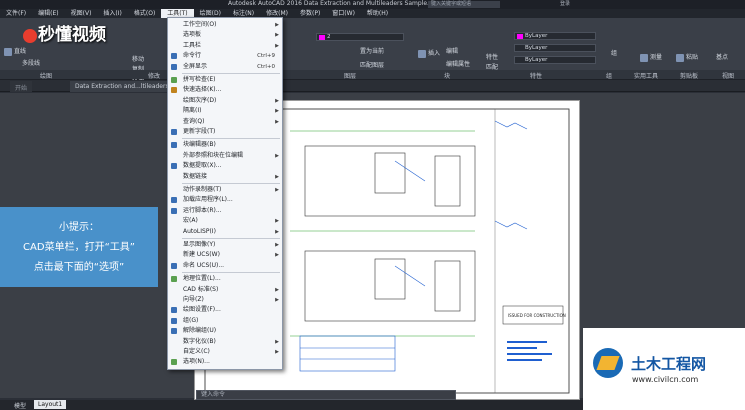 This screenshot has height=410, width=745. I want to click on tools-menu-item-15: 动作录制器(T) ▶, so click(225, 190).